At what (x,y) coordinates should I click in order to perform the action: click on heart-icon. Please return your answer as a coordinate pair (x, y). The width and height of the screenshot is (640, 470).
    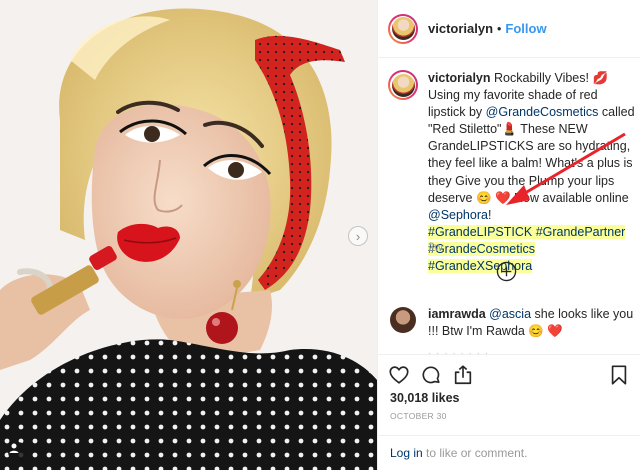
    Looking at the image, I should click on (399, 375).